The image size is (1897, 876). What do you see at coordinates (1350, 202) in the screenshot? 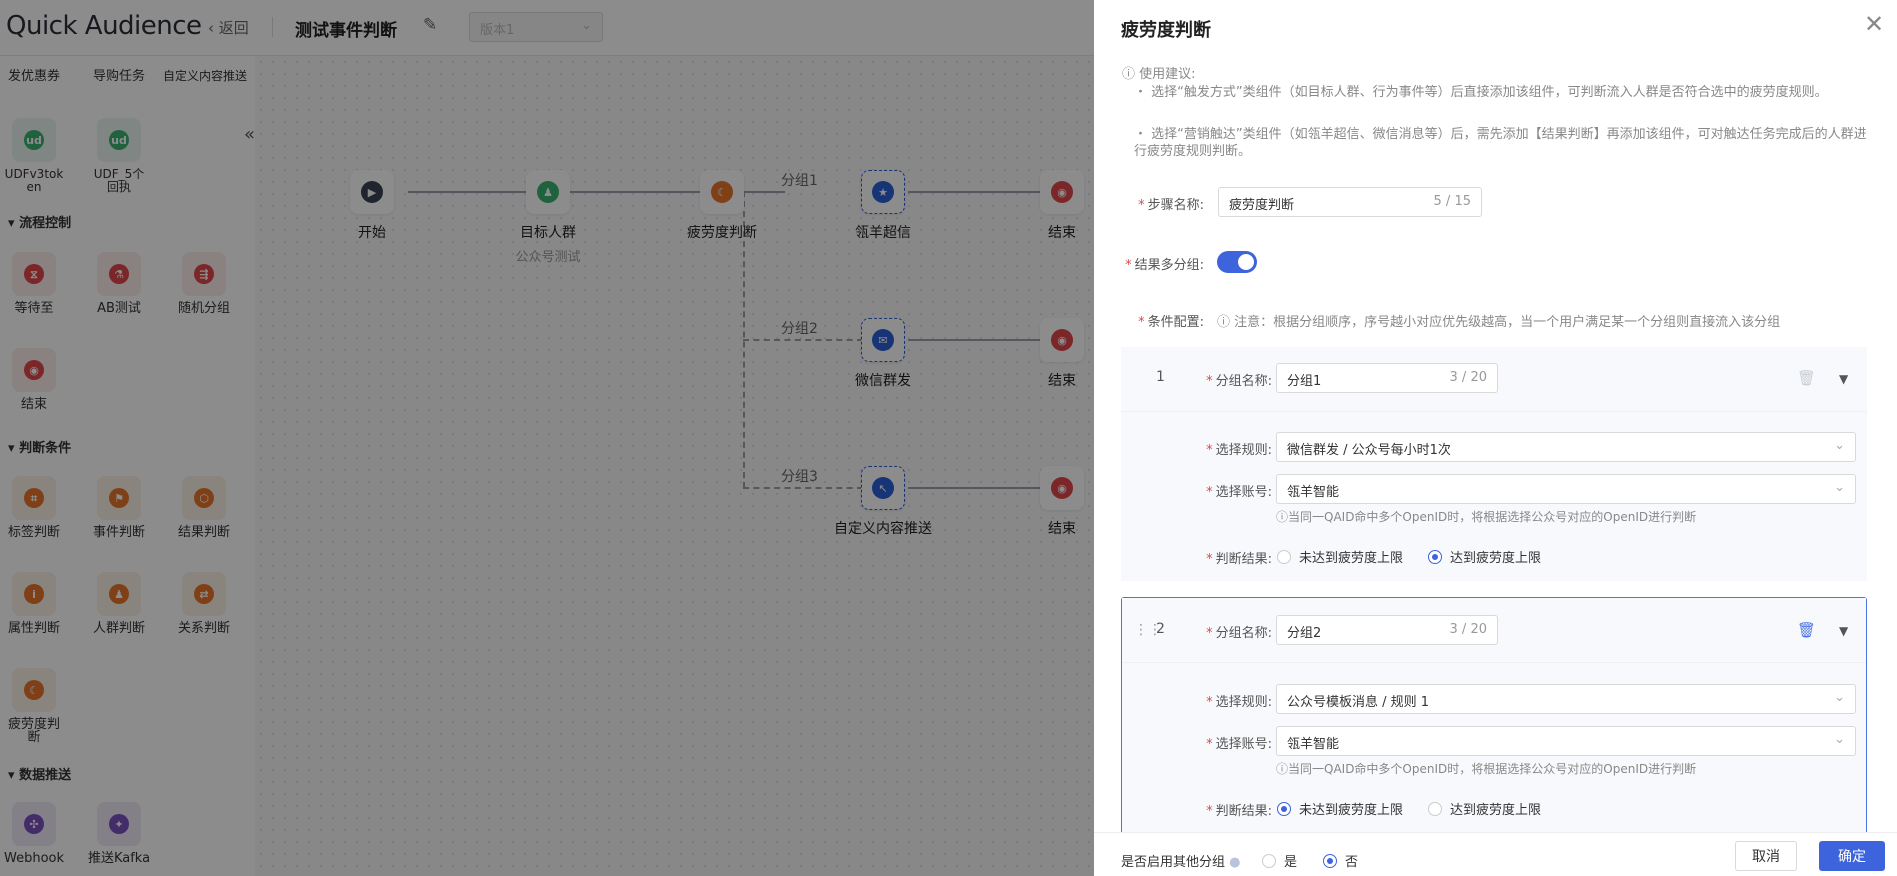
I see `step-name-input: 疲劳度判断 5 / 15` at bounding box center [1350, 202].